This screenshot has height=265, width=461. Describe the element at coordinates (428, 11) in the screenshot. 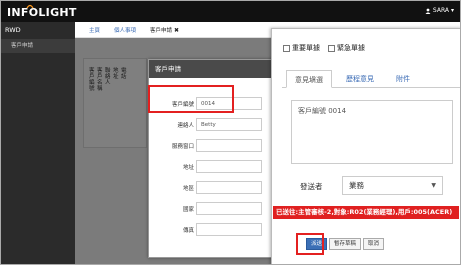

I see `user-icon` at that location.